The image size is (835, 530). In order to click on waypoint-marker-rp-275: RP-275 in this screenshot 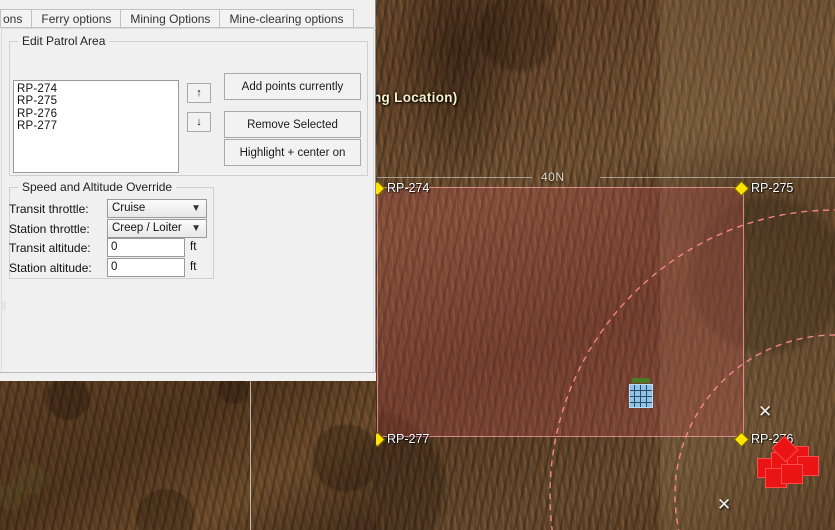, I will do `click(763, 188)`.